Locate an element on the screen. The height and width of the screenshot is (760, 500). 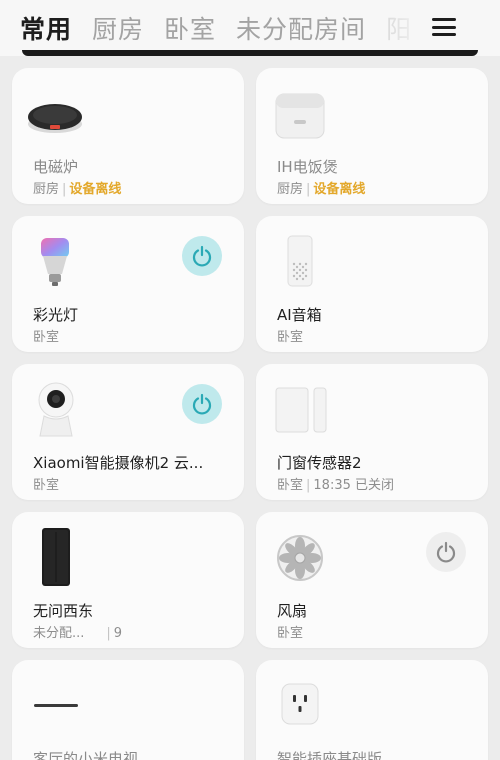
tab-balcony: 阳 is located at coordinates (399, 28).